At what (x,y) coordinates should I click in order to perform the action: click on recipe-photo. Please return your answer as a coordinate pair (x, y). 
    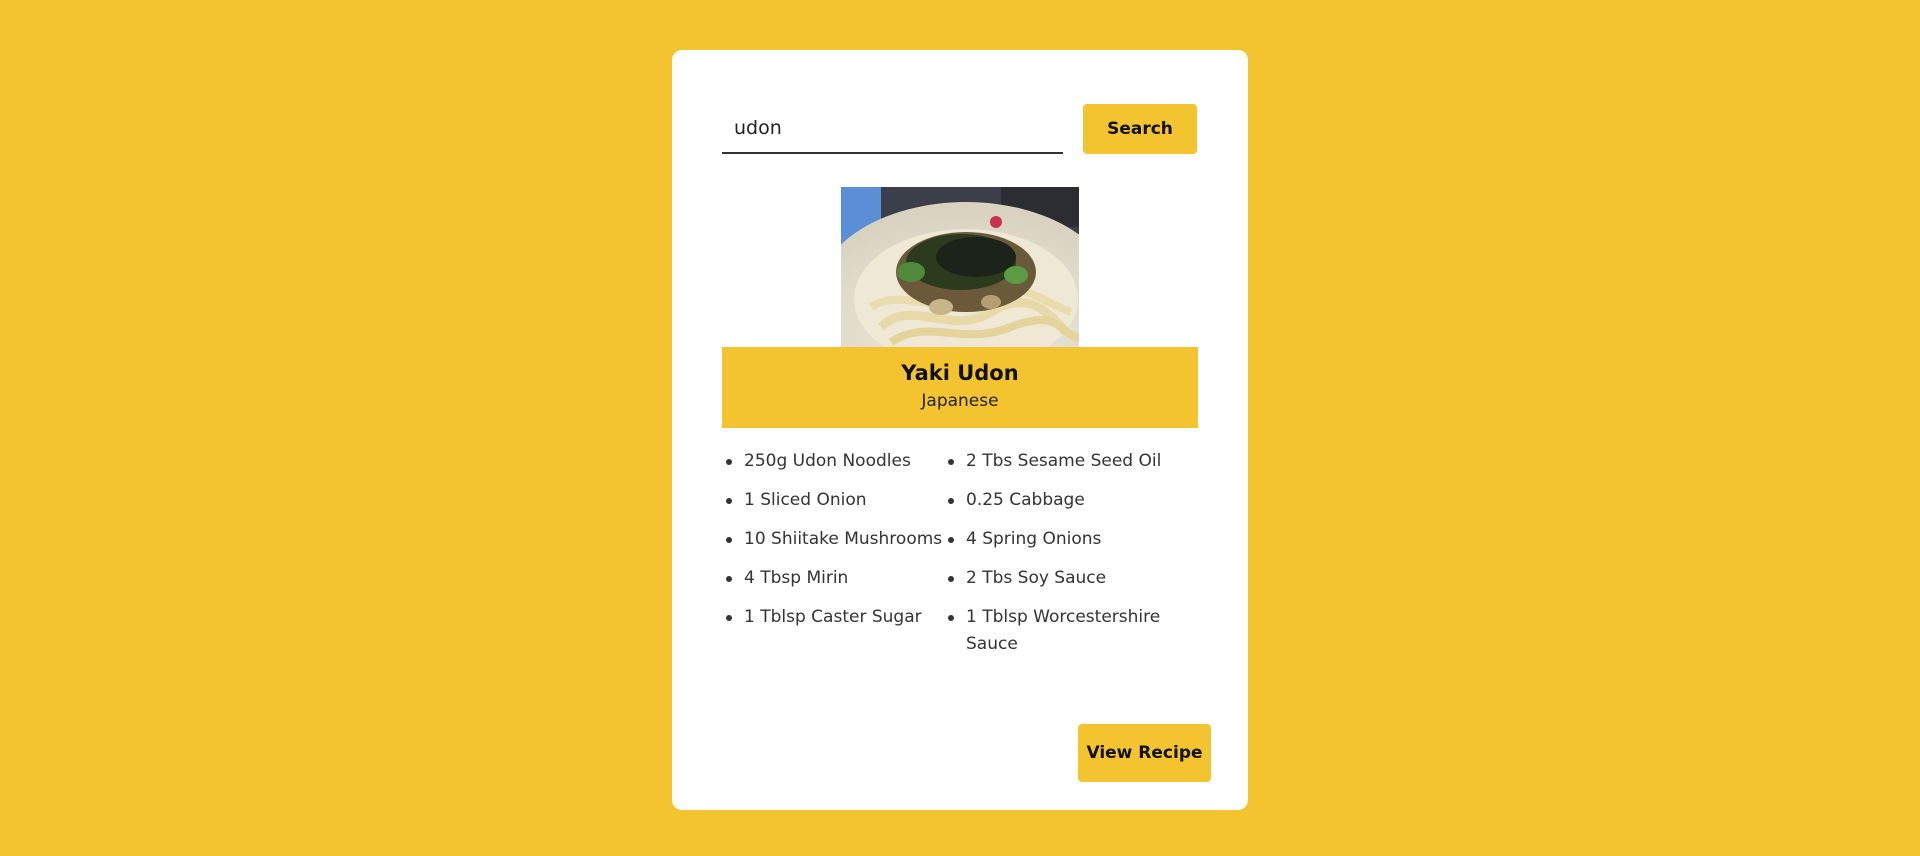
    Looking at the image, I should click on (960, 267).